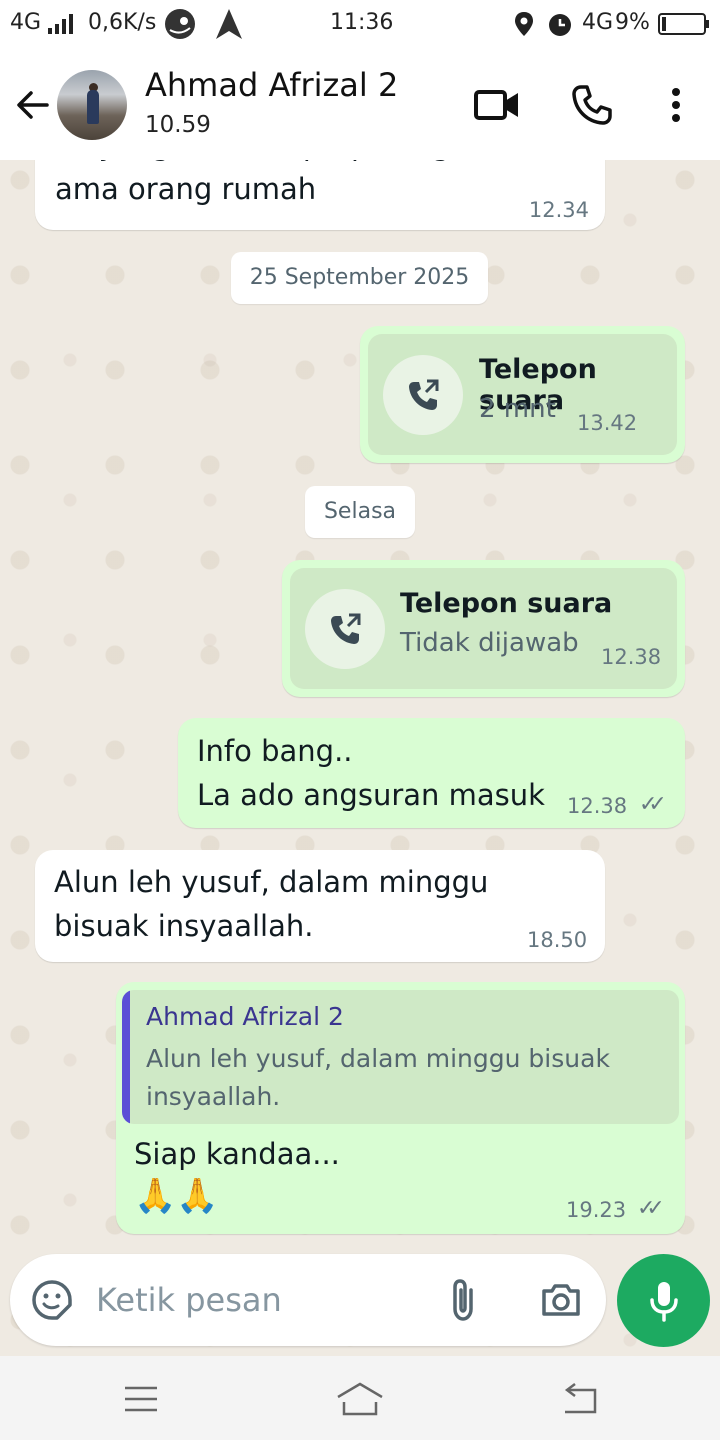  Describe the element at coordinates (607, 423) in the screenshot. I see `message-time: 13.42` at that location.